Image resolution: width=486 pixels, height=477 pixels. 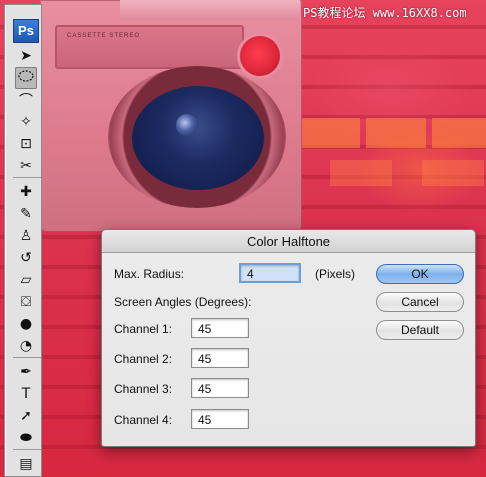 I want to click on speaker-dome, so click(x=187, y=125).